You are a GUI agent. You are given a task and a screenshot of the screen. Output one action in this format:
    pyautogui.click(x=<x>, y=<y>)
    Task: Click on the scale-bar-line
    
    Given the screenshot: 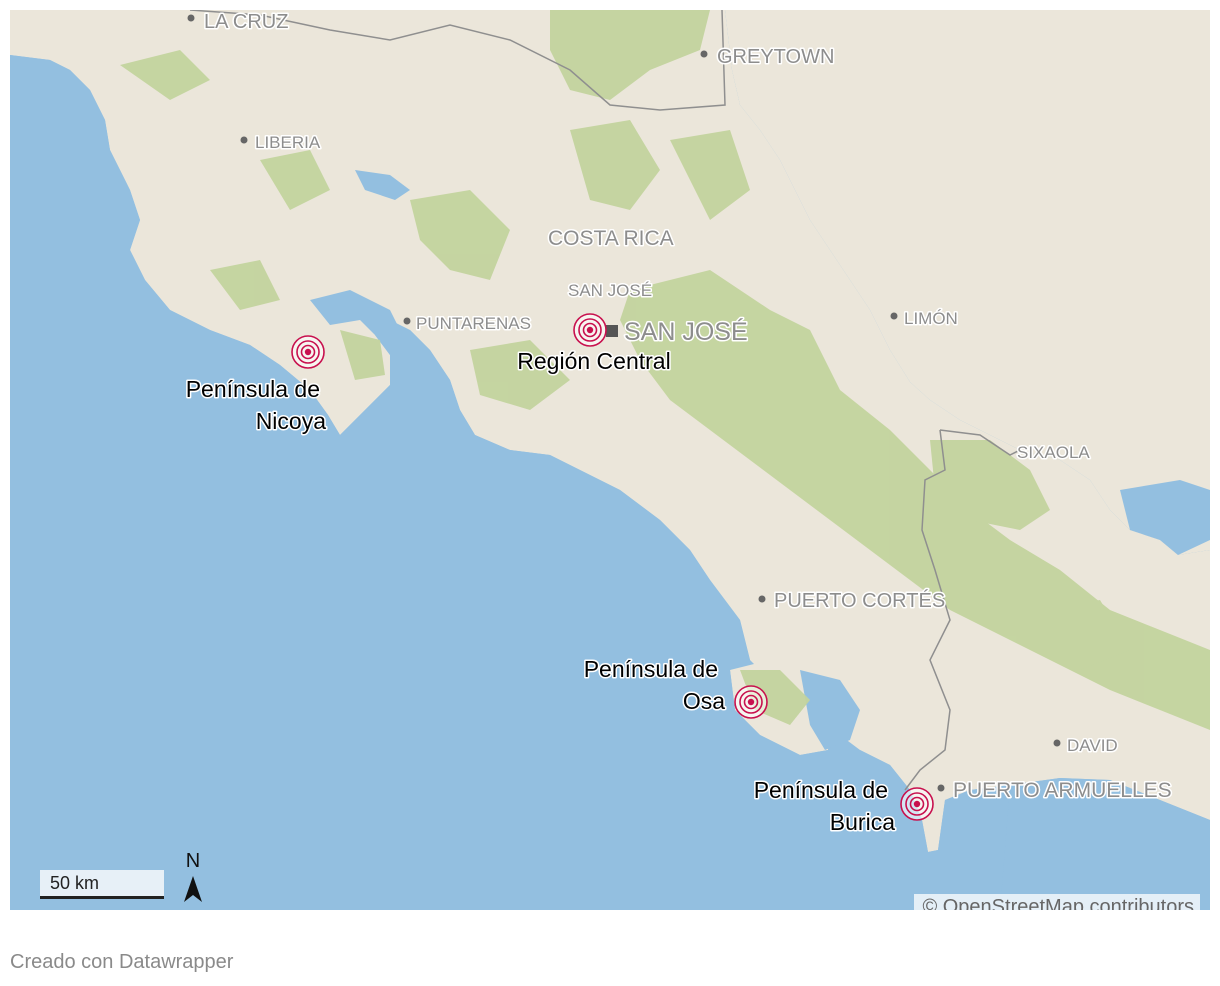 What is the action you would take?
    pyautogui.click(x=102, y=897)
    